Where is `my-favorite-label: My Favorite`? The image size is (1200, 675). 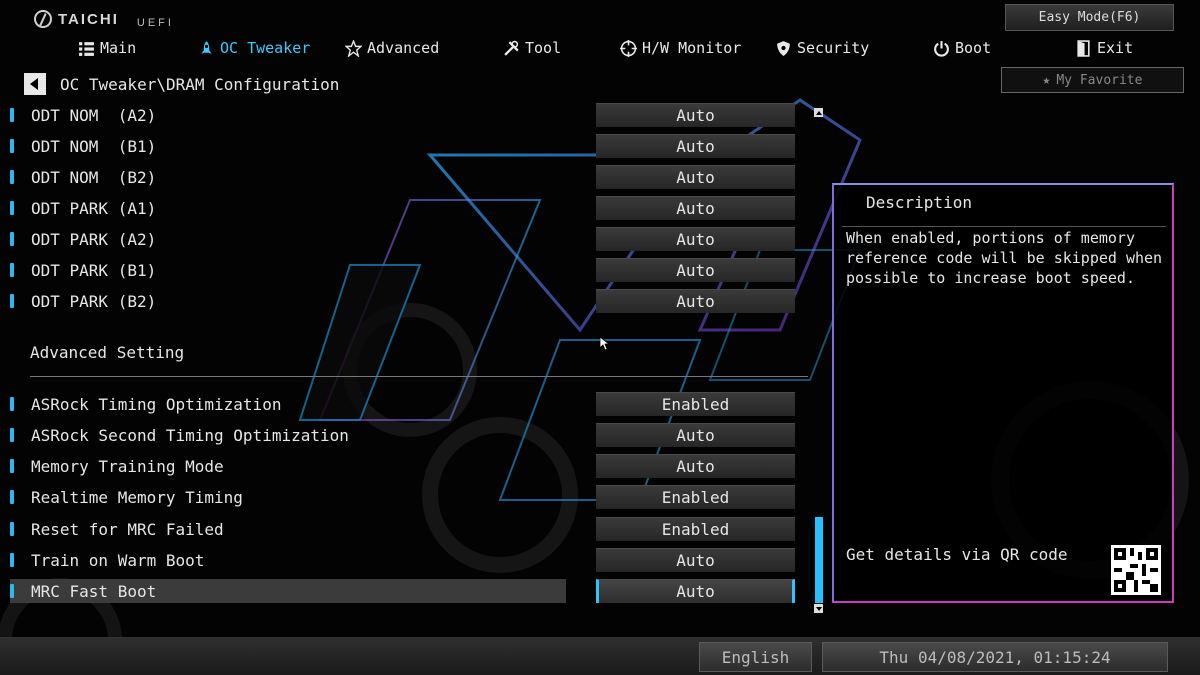
my-favorite-label: My Favorite is located at coordinates (1099, 80).